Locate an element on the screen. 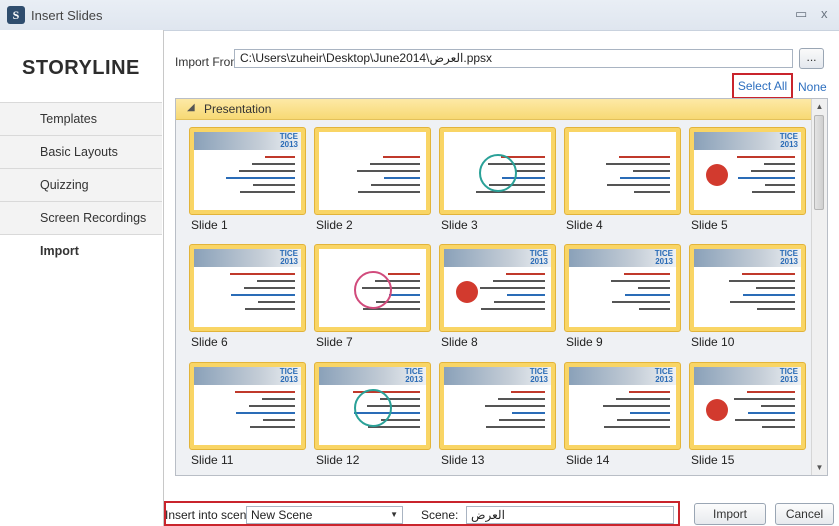  insert-into-scene-label: Insert into scene: is located at coordinates (211, 515).